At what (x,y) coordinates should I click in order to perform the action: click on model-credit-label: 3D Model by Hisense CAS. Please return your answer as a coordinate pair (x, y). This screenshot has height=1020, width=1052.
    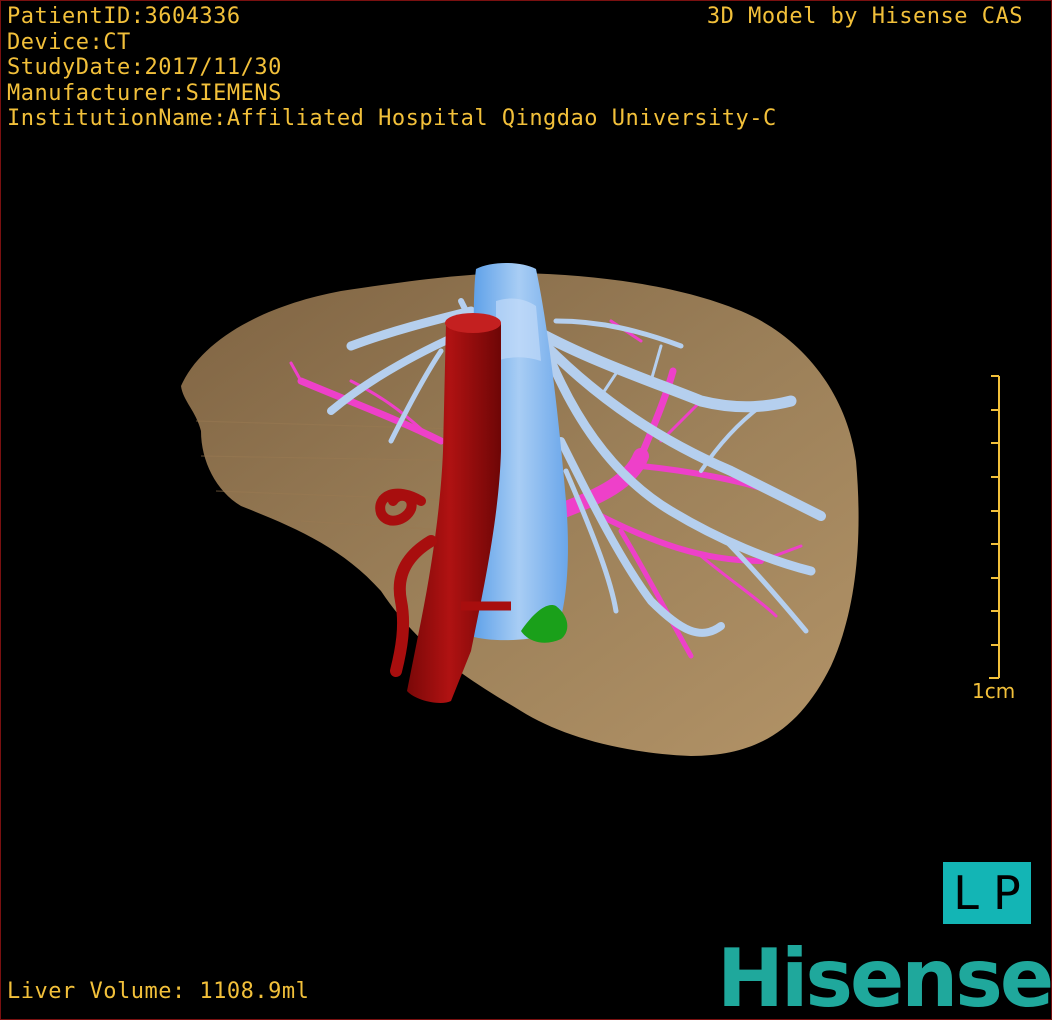
    Looking at the image, I should click on (864, 16).